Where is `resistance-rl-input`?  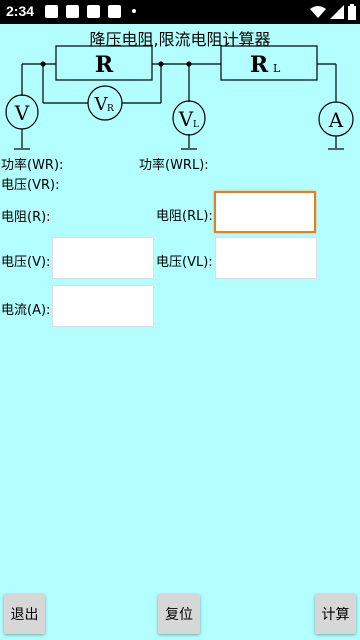 resistance-rl-input is located at coordinates (265, 212).